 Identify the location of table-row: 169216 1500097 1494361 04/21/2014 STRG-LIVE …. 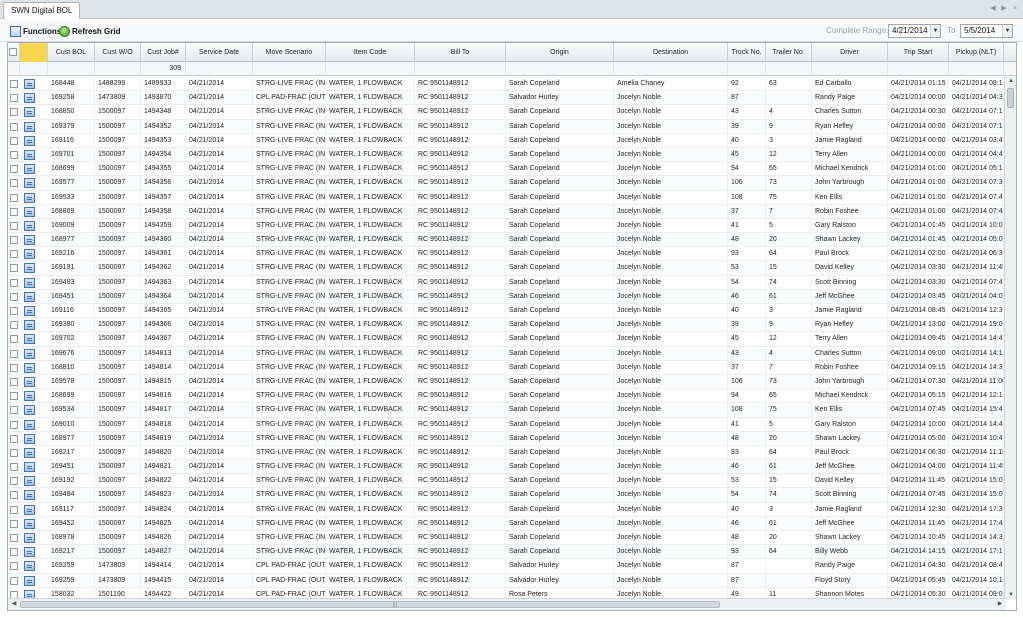
(506, 254).